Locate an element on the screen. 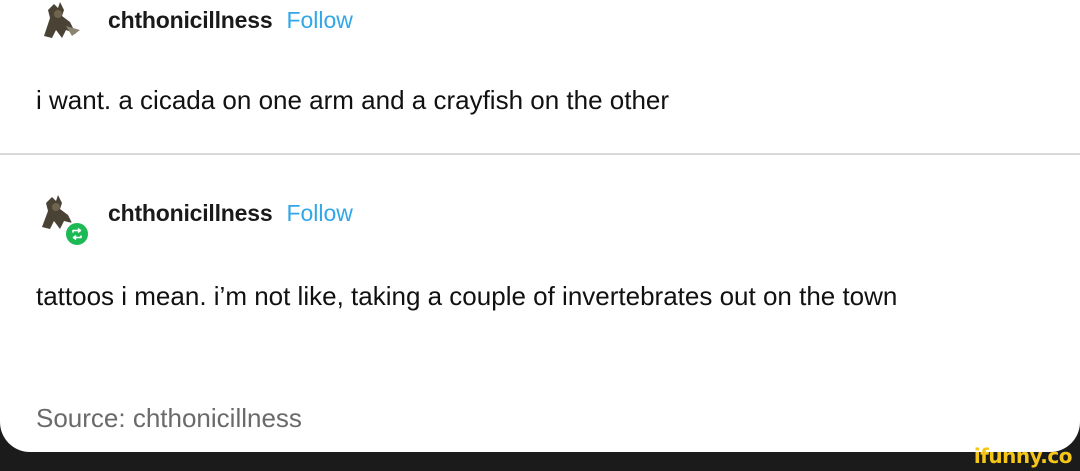  reblog-icon is located at coordinates (77, 234).